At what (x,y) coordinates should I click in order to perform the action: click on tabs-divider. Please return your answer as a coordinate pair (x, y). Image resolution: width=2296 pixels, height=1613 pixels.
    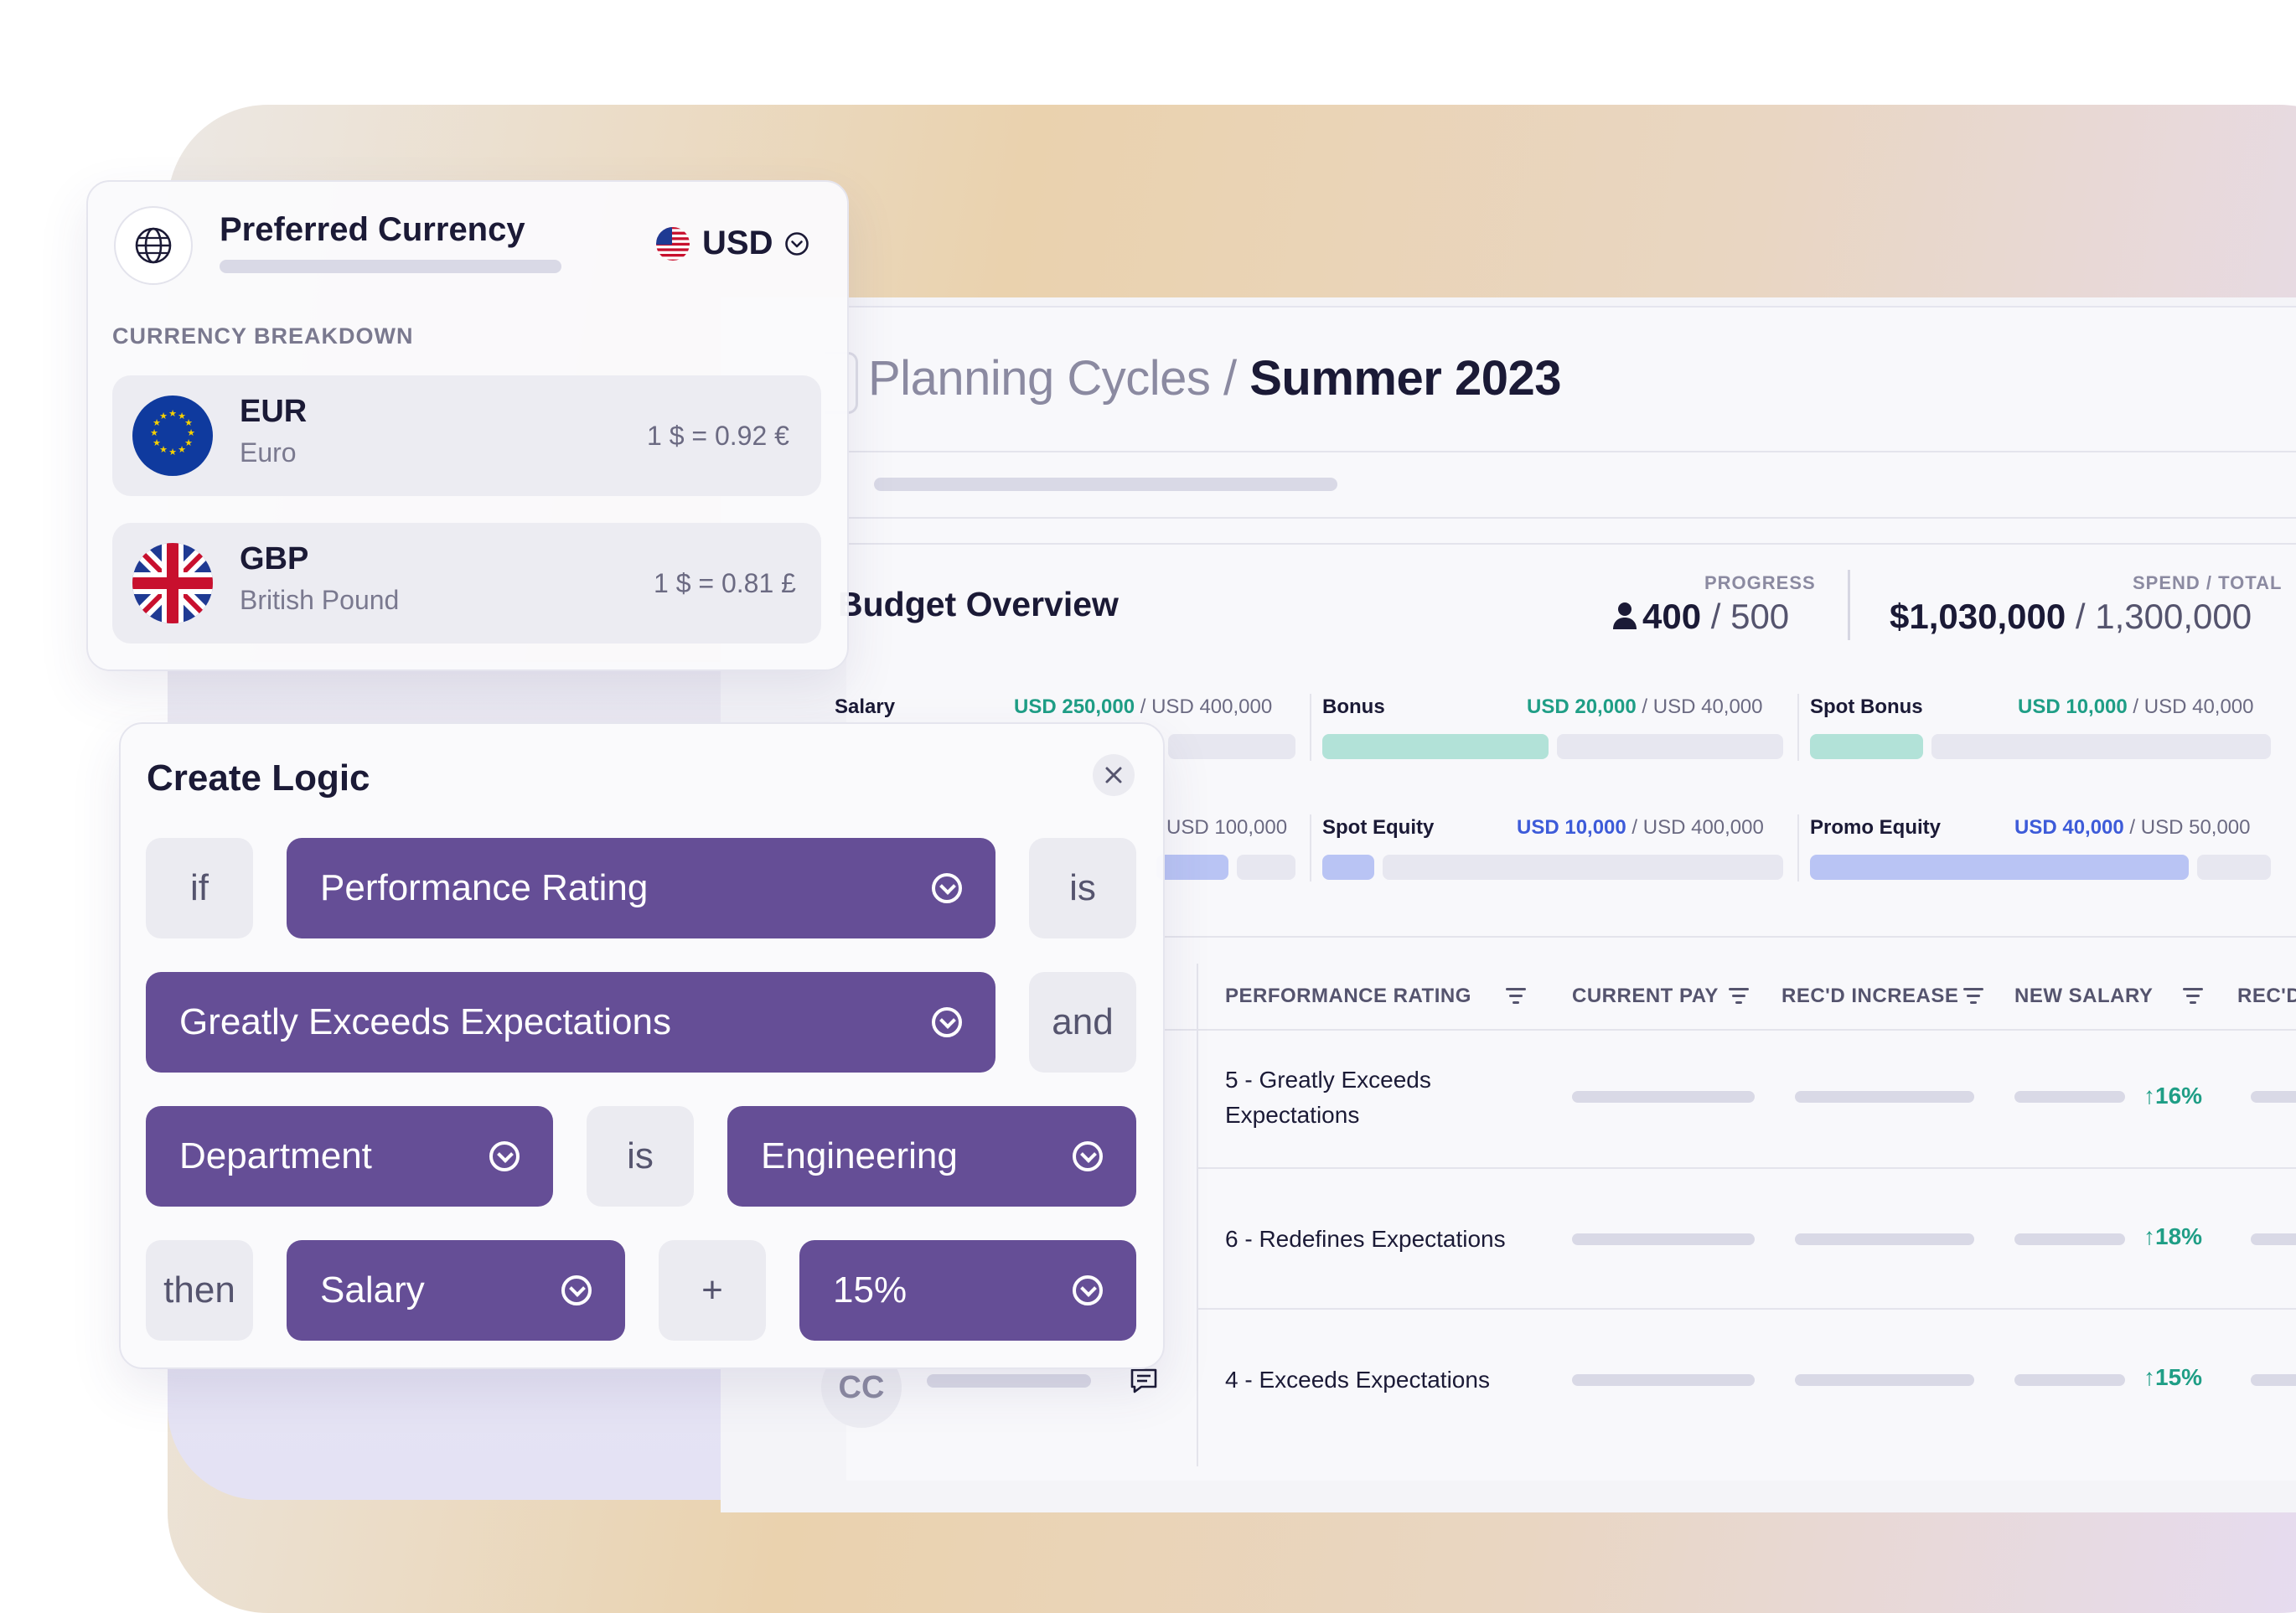
    Looking at the image, I should click on (1571, 518).